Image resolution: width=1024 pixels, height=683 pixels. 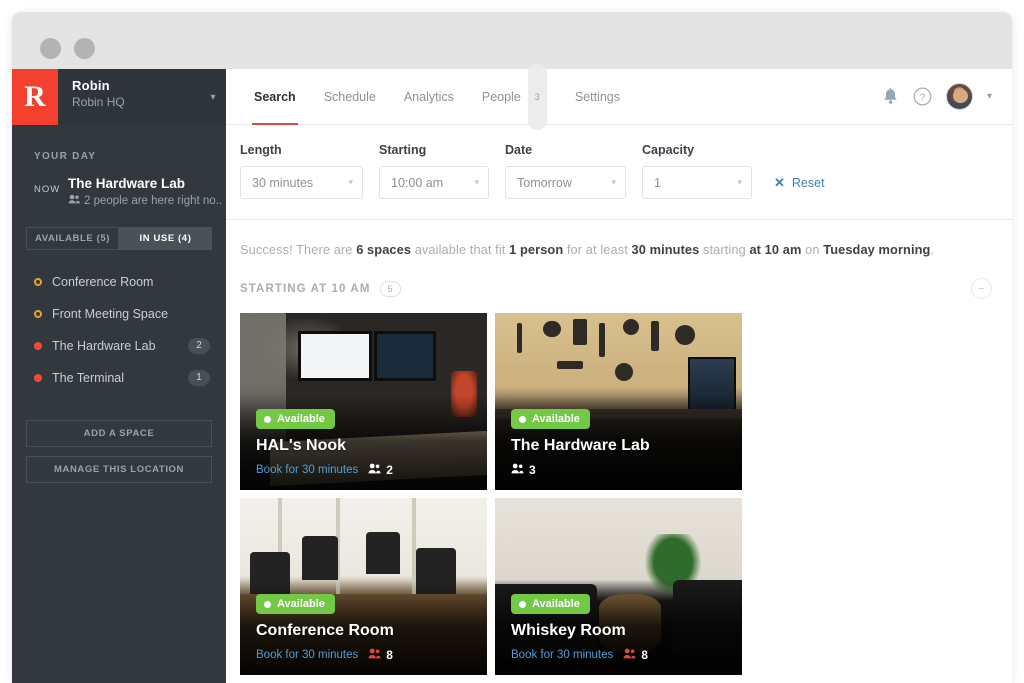 I want to click on window-control-minimize, so click(x=50, y=48).